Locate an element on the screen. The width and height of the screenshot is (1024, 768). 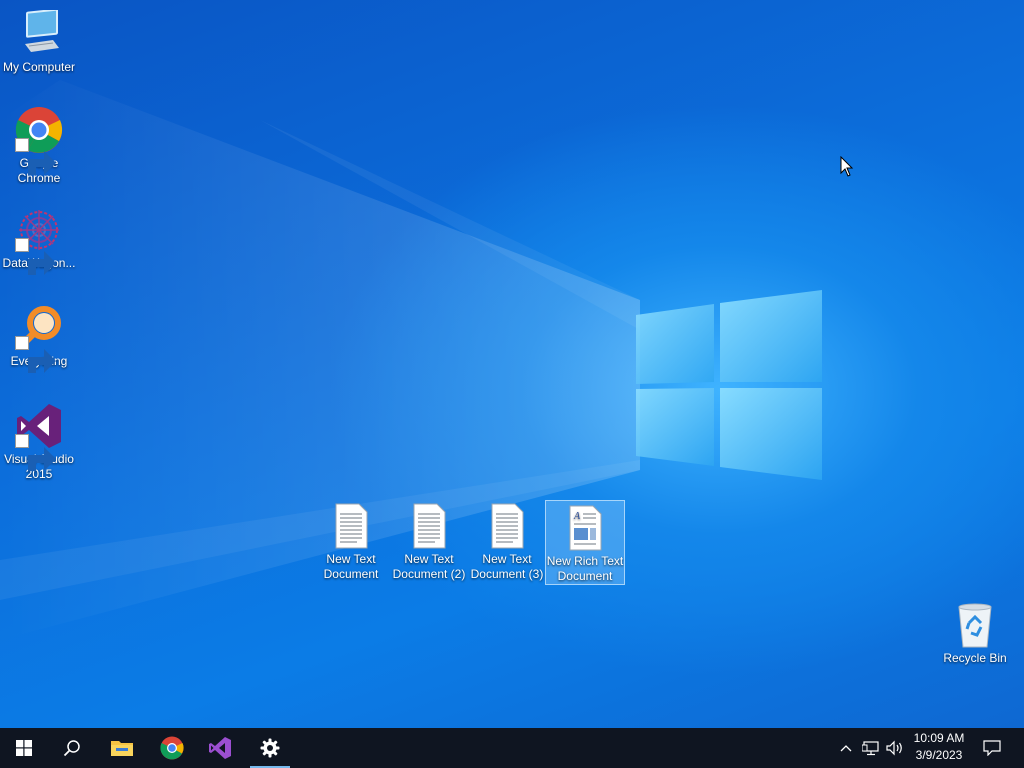
desktop-icon-new-text-document-3: New Text Document (3) is located at coordinates (507, 542).